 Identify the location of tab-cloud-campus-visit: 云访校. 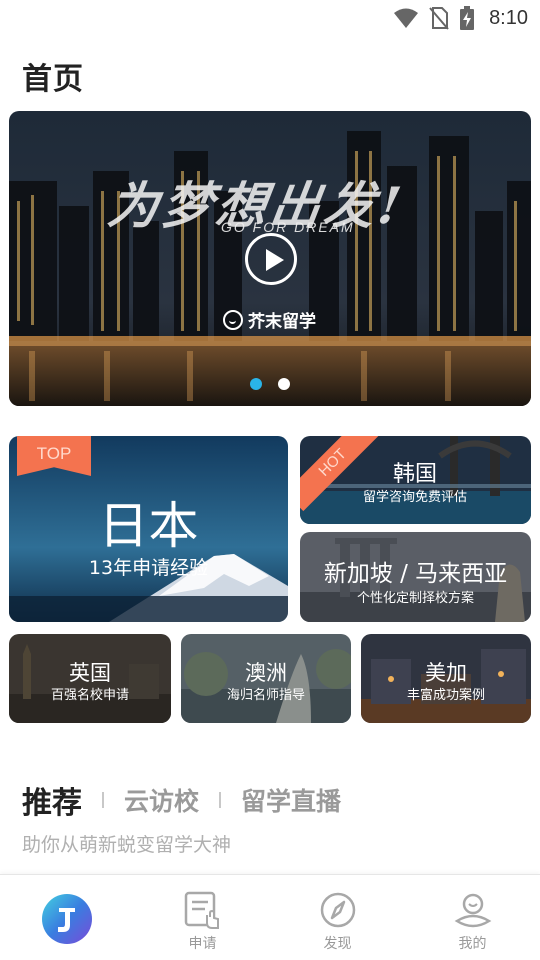
(161, 800).